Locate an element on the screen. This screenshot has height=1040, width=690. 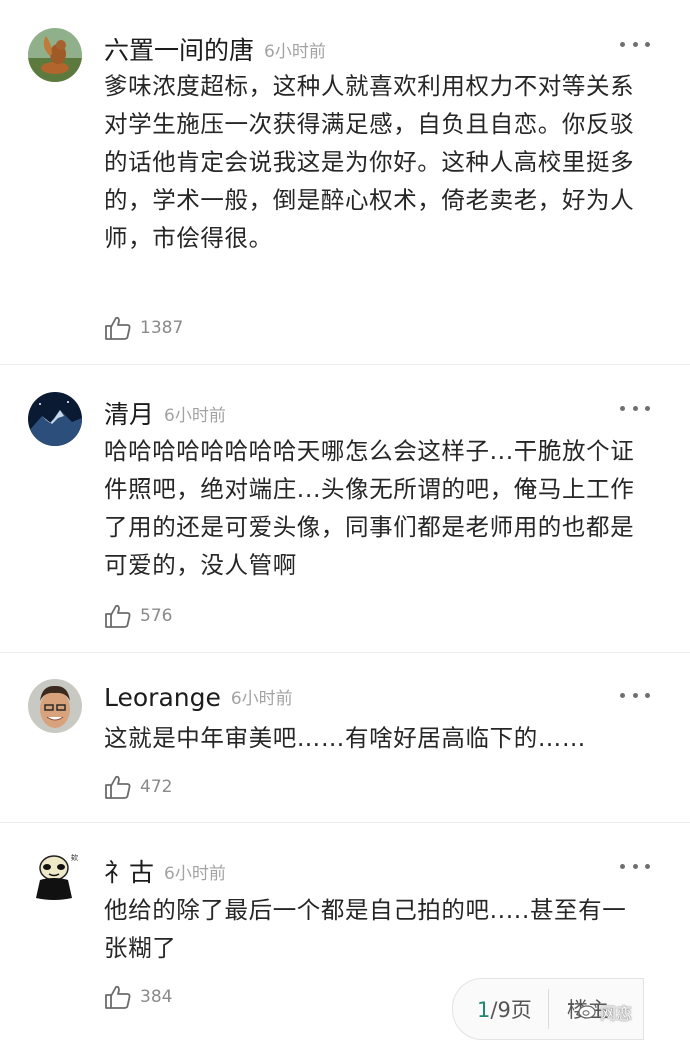
weibo-logo-icon is located at coordinates (587, 1011).